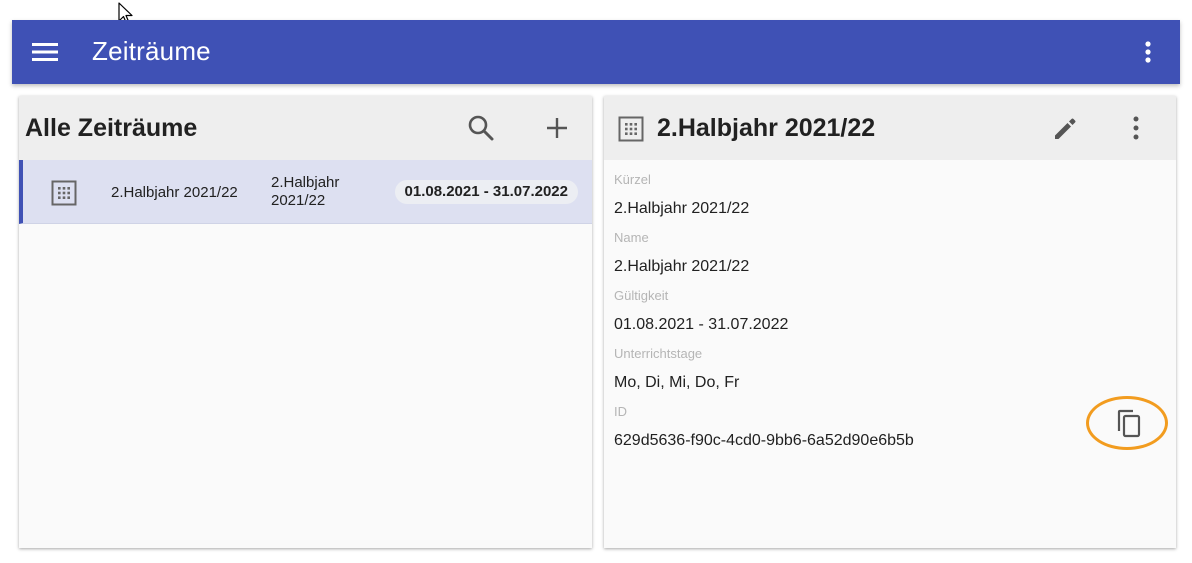 Image resolution: width=1192 pixels, height=563 pixels. I want to click on field-label-id: ID, so click(620, 411).